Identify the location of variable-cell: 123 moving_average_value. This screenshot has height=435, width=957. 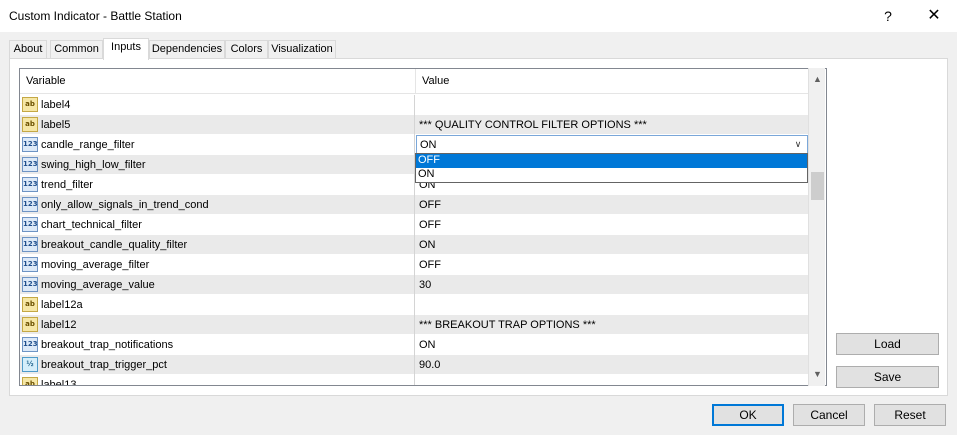
(217, 285).